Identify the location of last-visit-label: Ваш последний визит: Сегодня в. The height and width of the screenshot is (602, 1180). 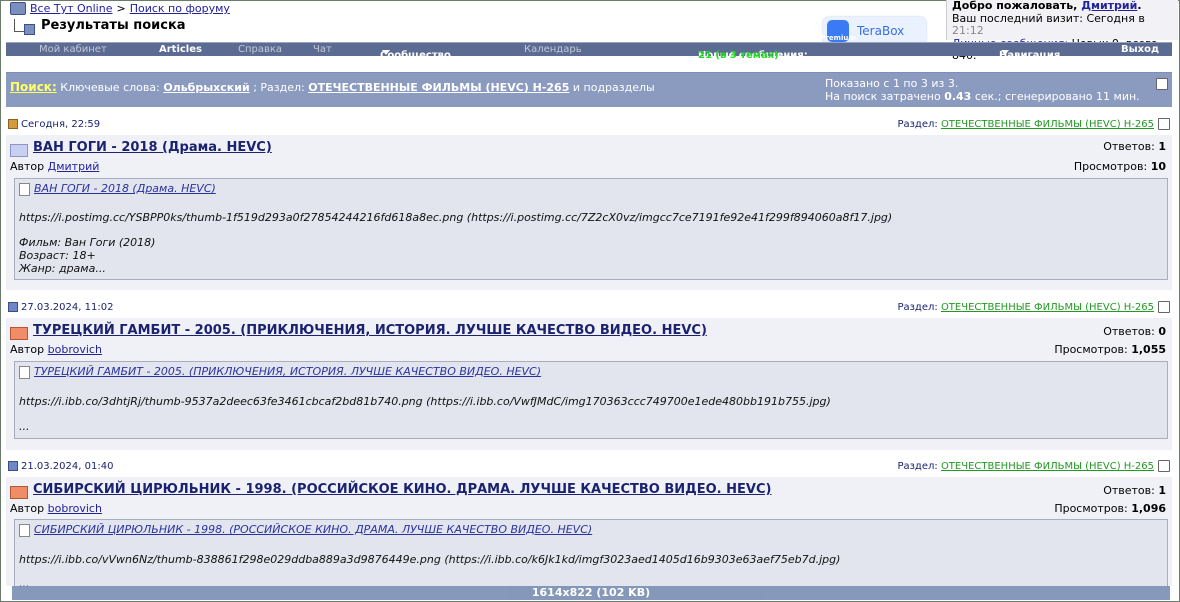
(1048, 18).